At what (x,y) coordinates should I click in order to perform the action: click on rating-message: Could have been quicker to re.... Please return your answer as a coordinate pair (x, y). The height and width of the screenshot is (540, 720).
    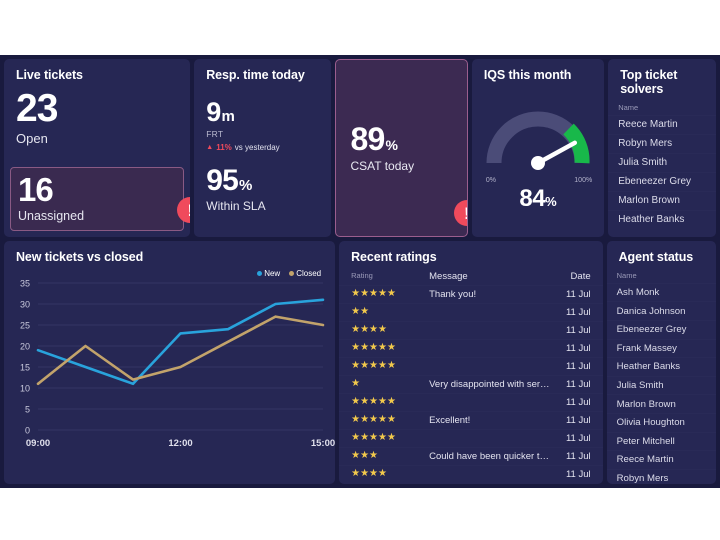
    Looking at the image, I should click on (493, 456).